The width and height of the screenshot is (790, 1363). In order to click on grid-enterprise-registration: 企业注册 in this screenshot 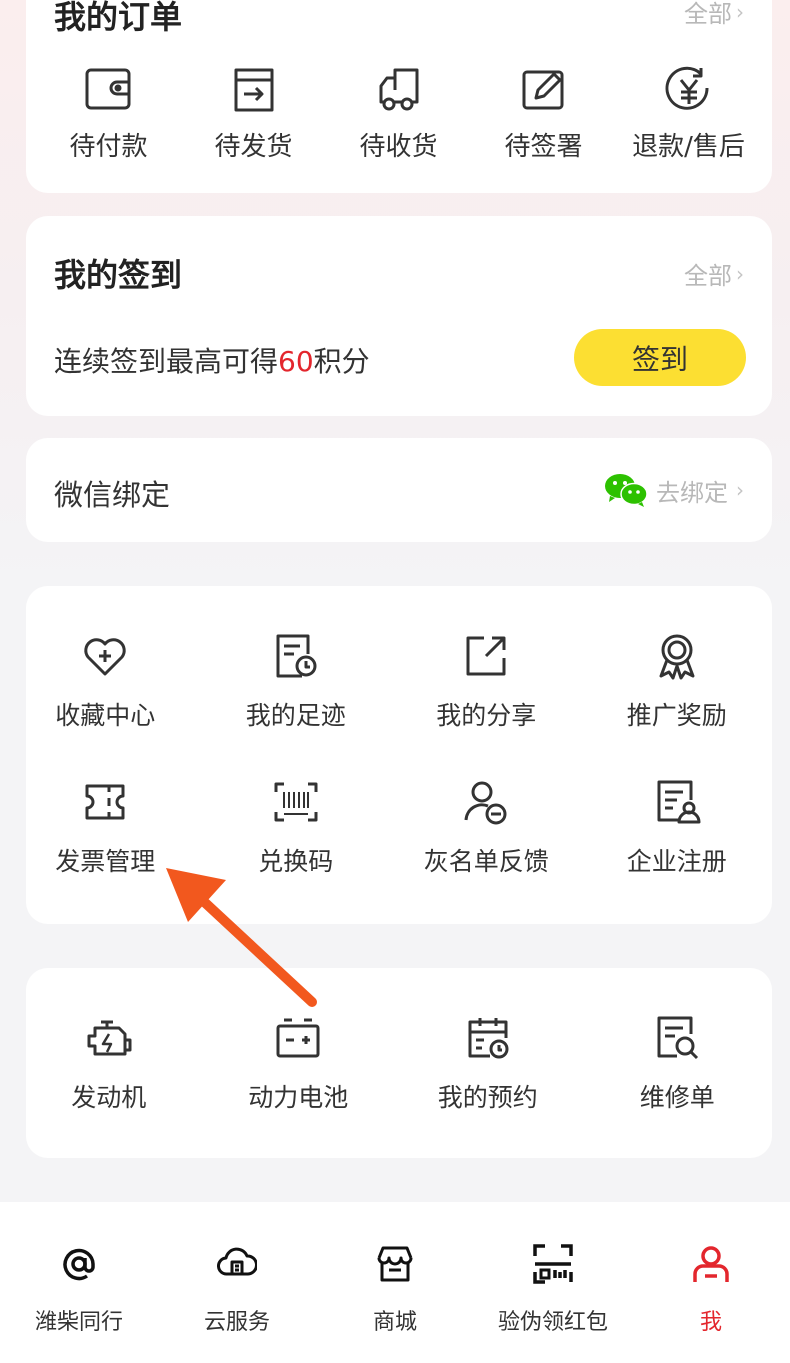, I will do `click(677, 828)`.